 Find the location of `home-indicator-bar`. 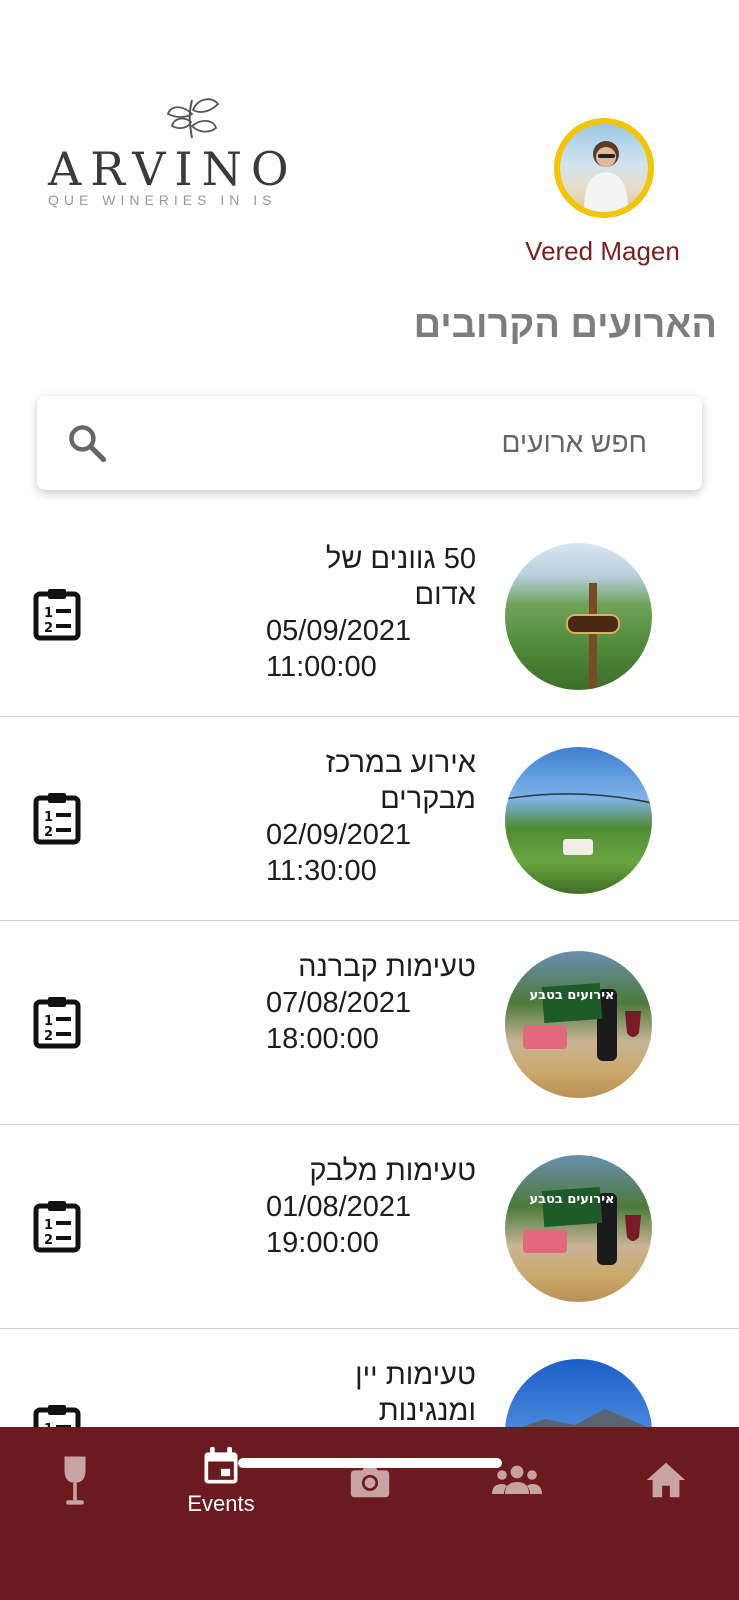

home-indicator-bar is located at coordinates (370, 1463).